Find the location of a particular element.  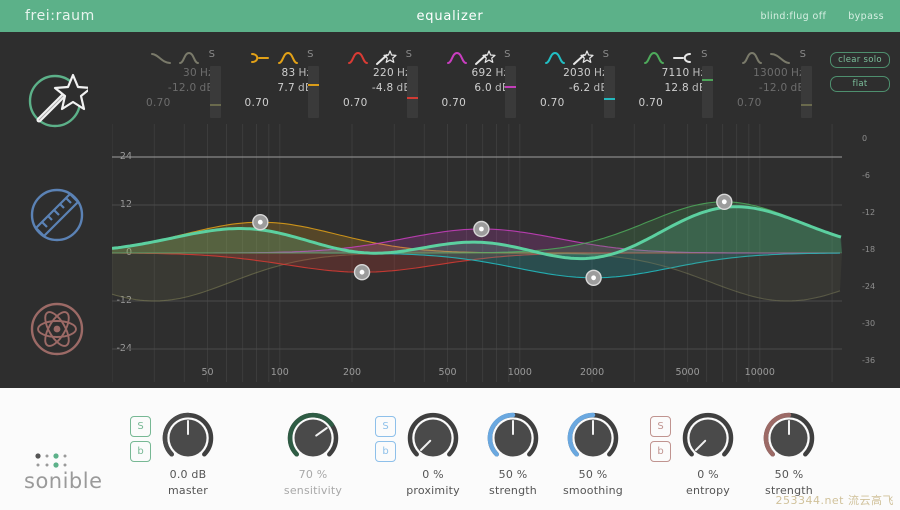

band-1-solo-button: S is located at coordinates (212, 54).